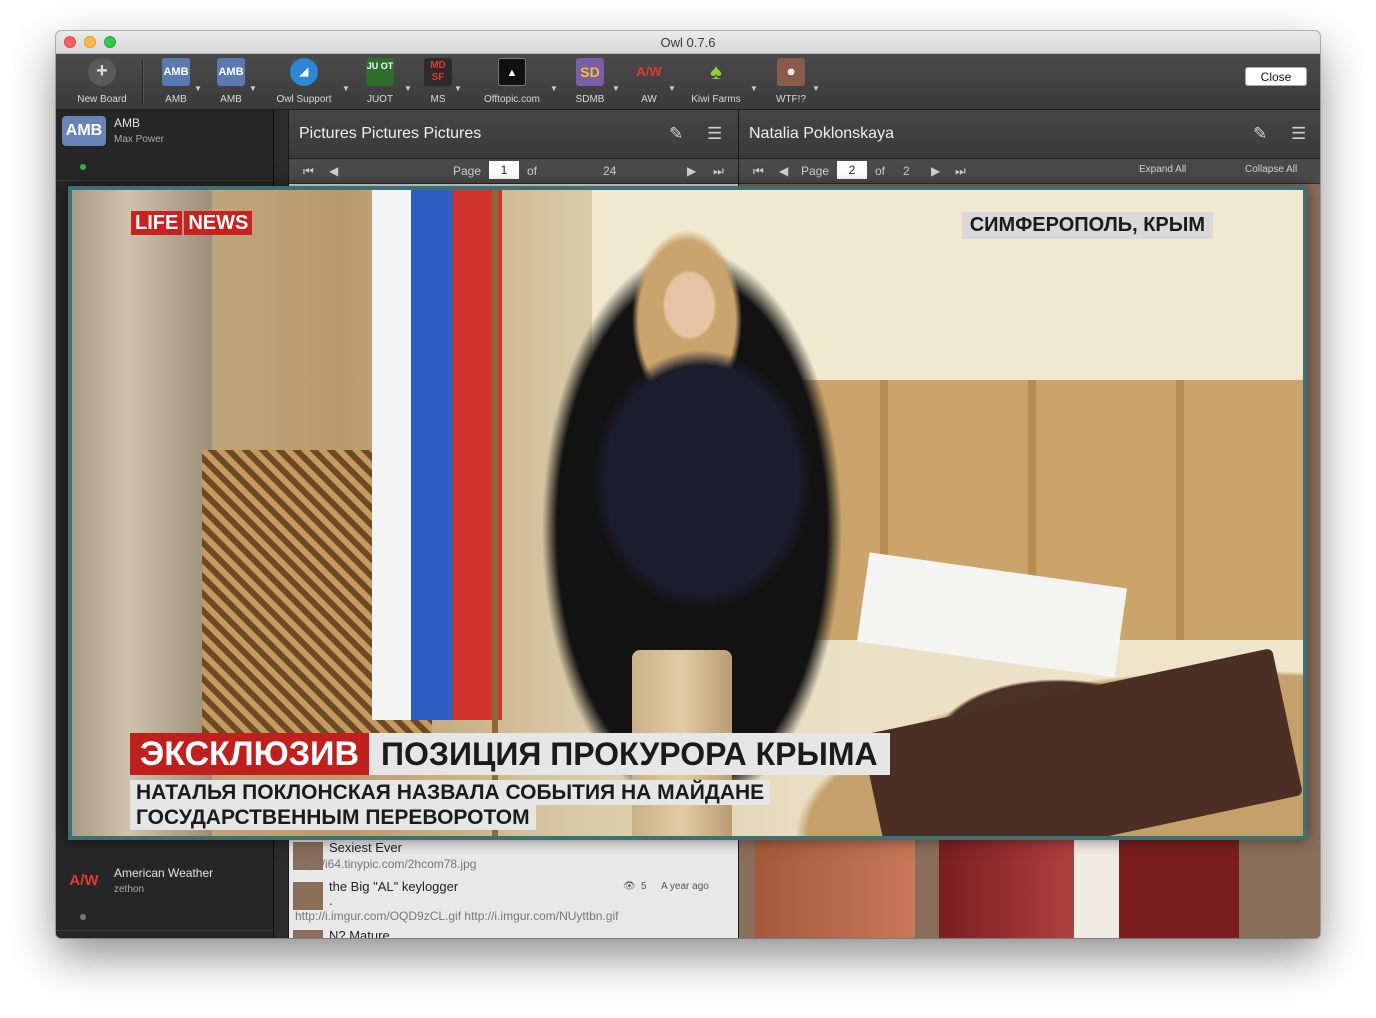  Describe the element at coordinates (390, 133) in the screenshot. I see `panel-title: Pictures Pictures Pictures` at that location.